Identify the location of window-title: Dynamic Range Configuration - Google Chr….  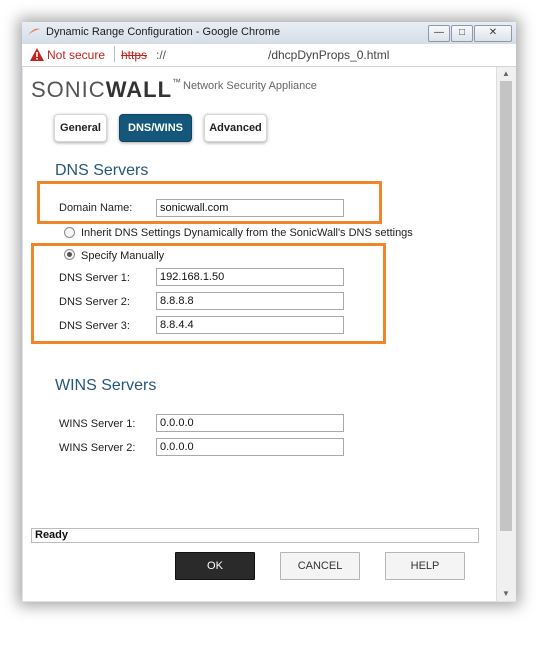
(163, 32).